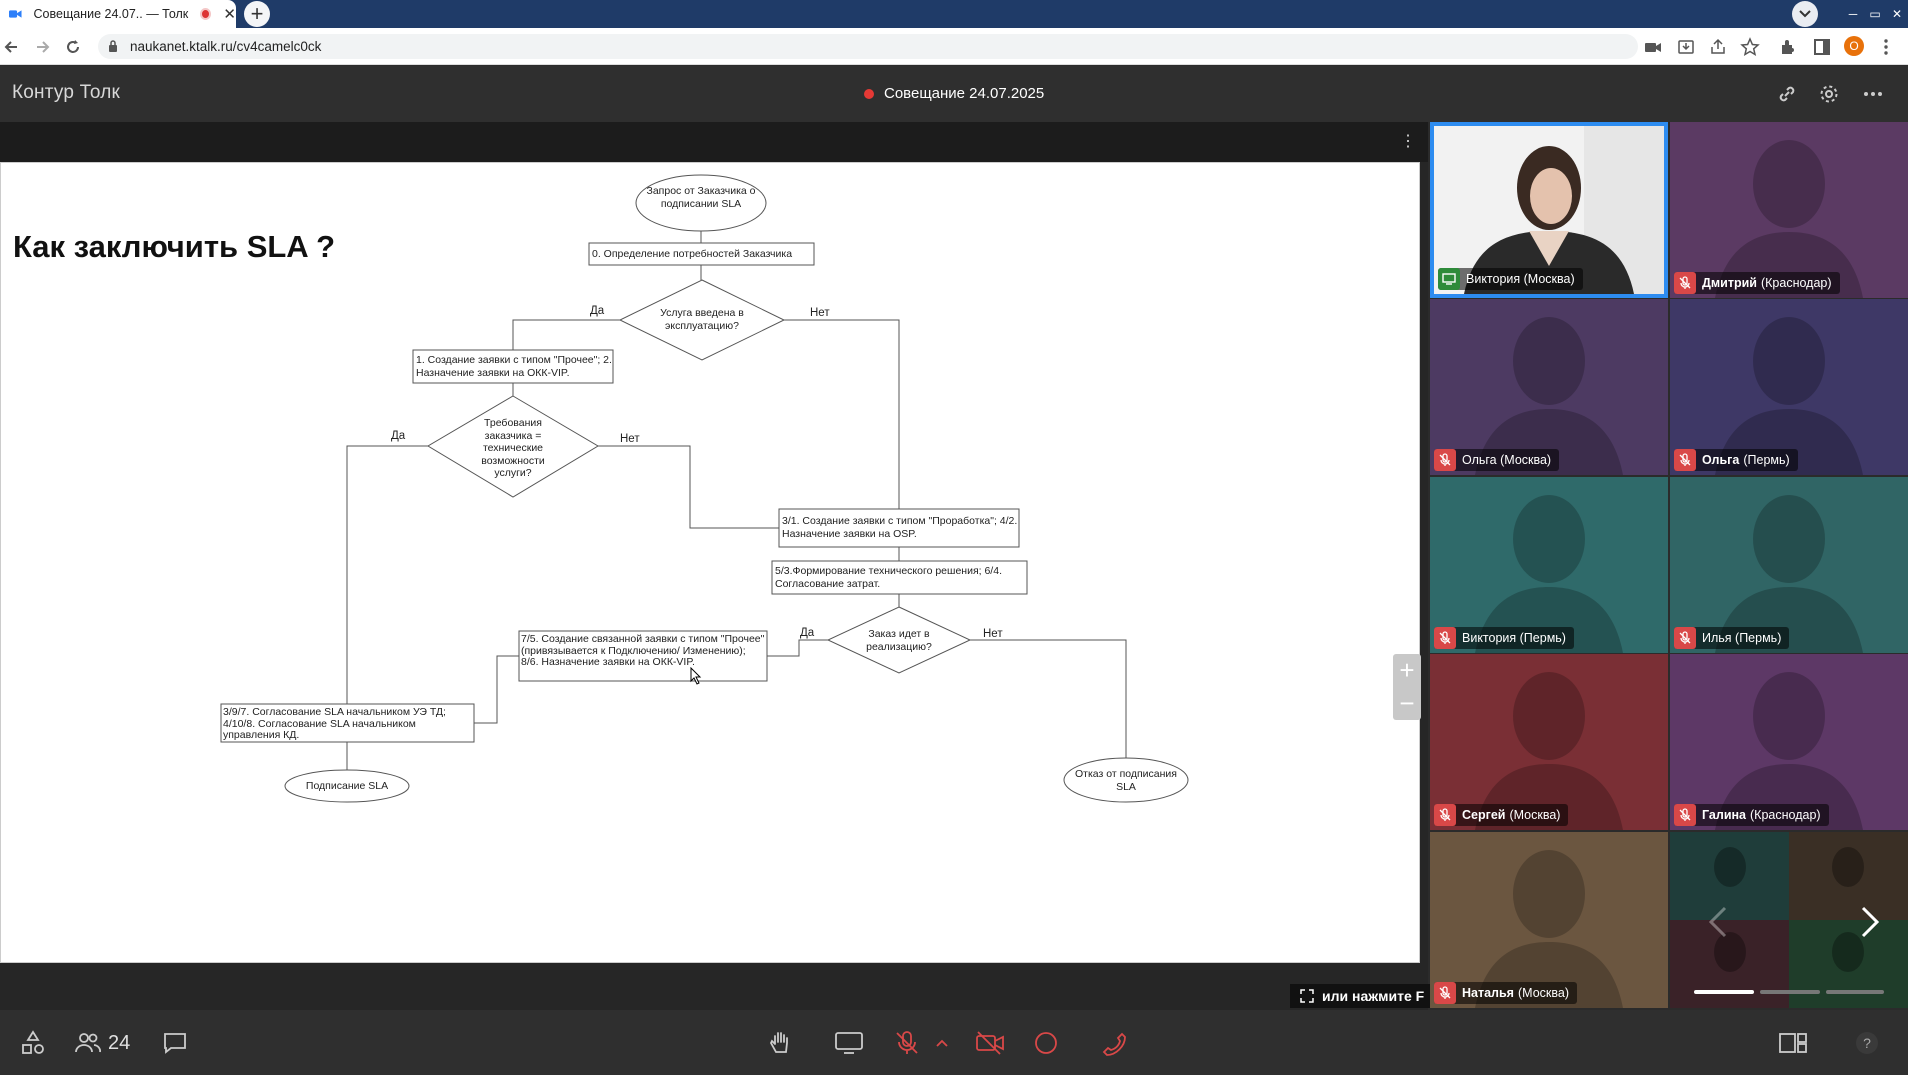  Describe the element at coordinates (12, 47) in the screenshot. I see `back-arrow-icon` at that location.